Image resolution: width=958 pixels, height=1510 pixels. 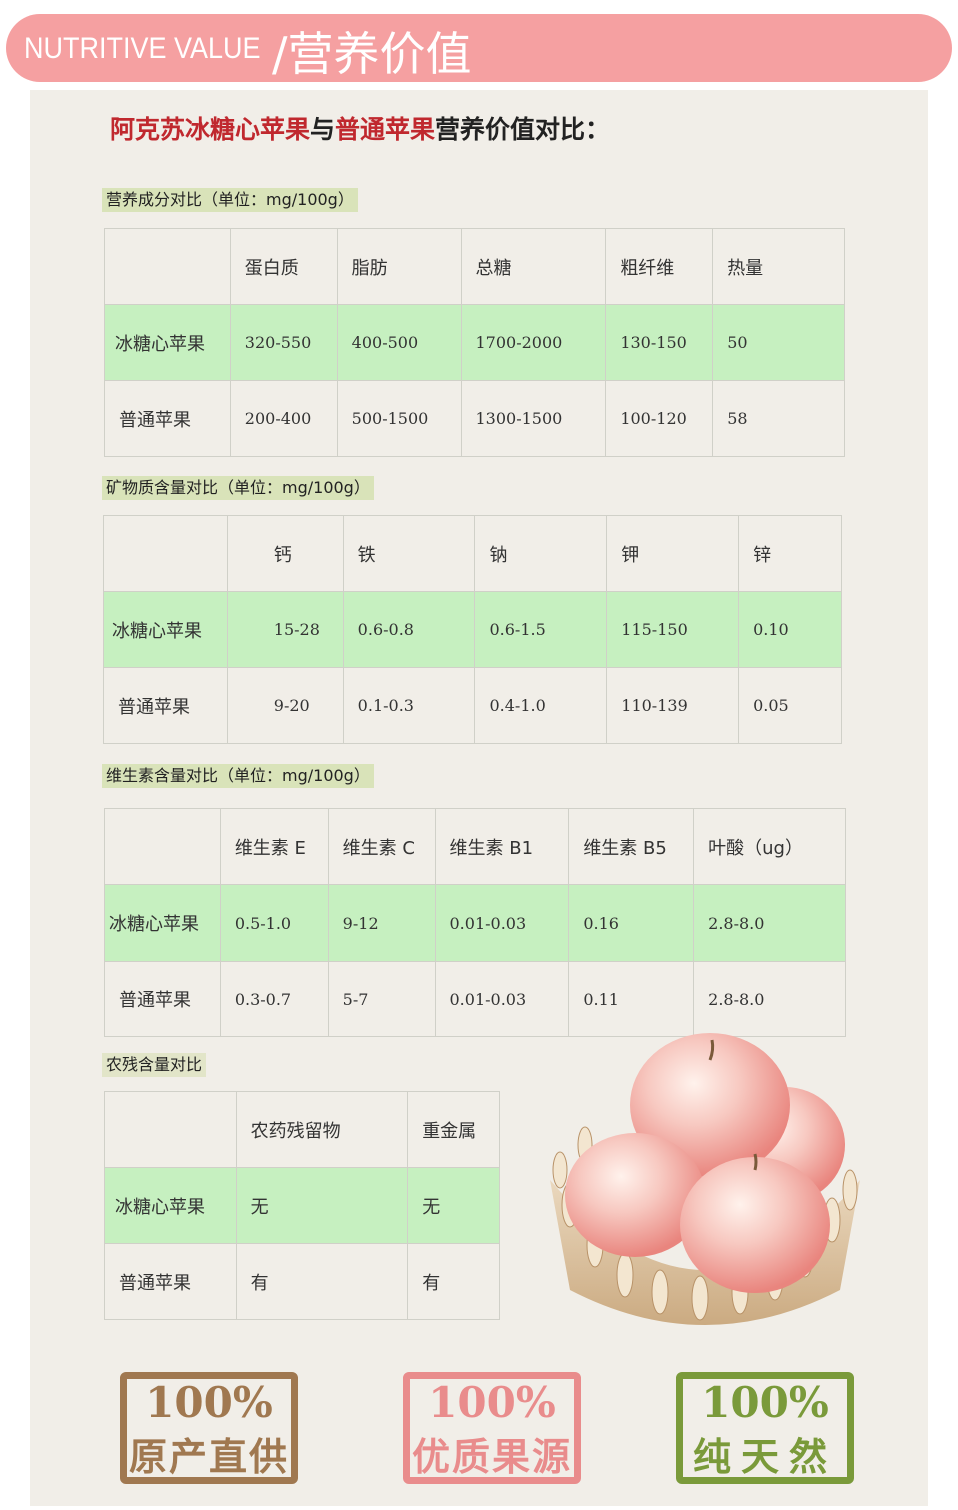 I want to click on table-cell: 58, so click(x=778, y=418).